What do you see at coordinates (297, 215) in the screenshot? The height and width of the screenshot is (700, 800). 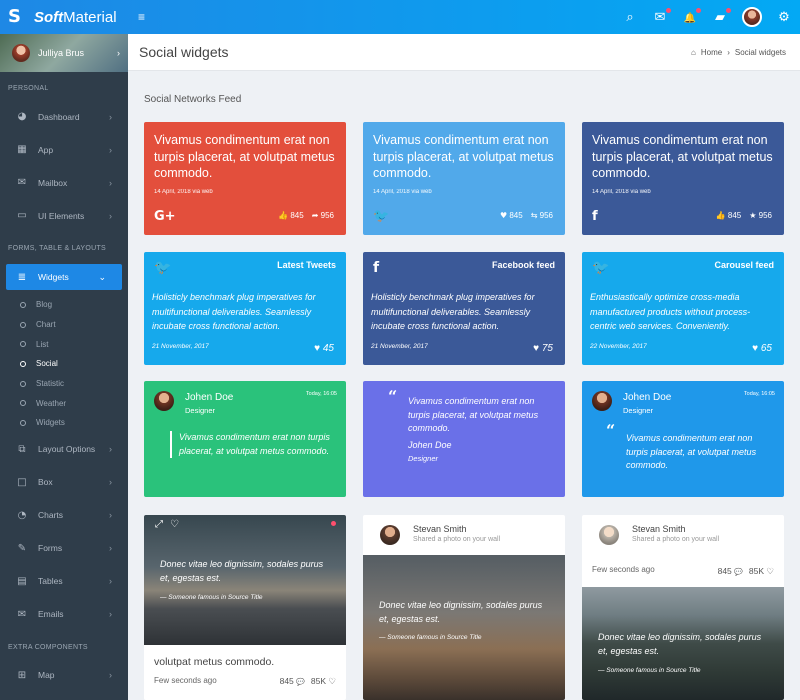 I see `likes-count: 845` at bounding box center [297, 215].